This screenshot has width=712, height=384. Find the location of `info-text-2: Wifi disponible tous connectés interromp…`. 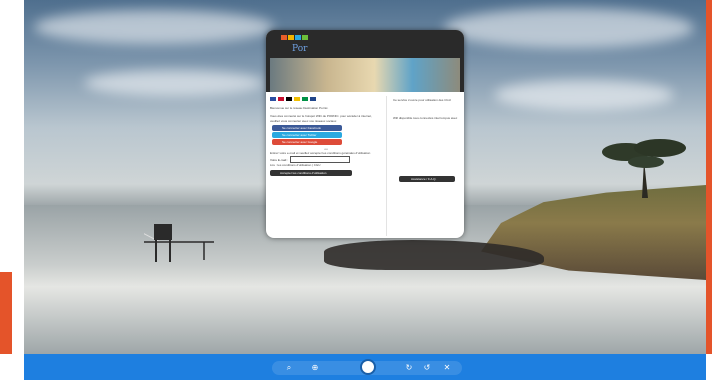

info-text-2: Wifi disponible tous connectés interromp… is located at coordinates (425, 118).